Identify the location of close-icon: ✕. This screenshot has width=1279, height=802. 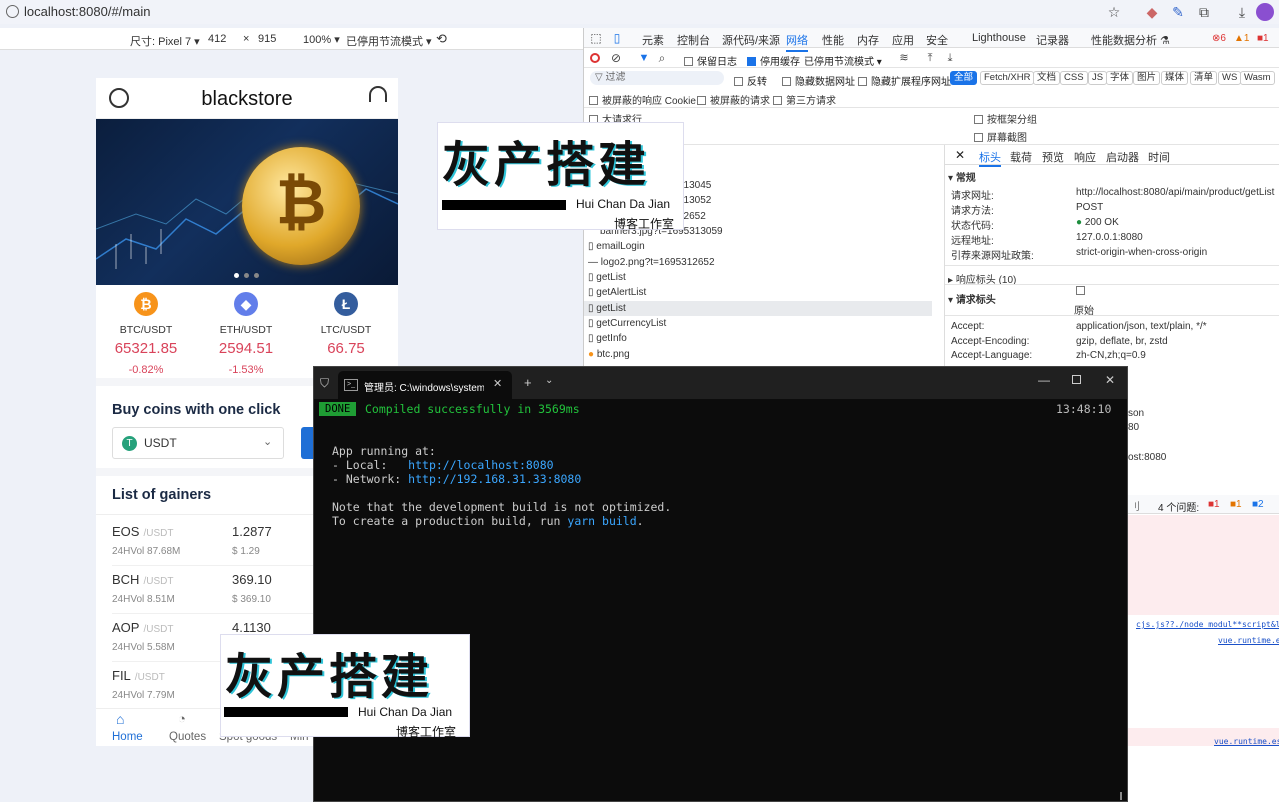
(960, 155).